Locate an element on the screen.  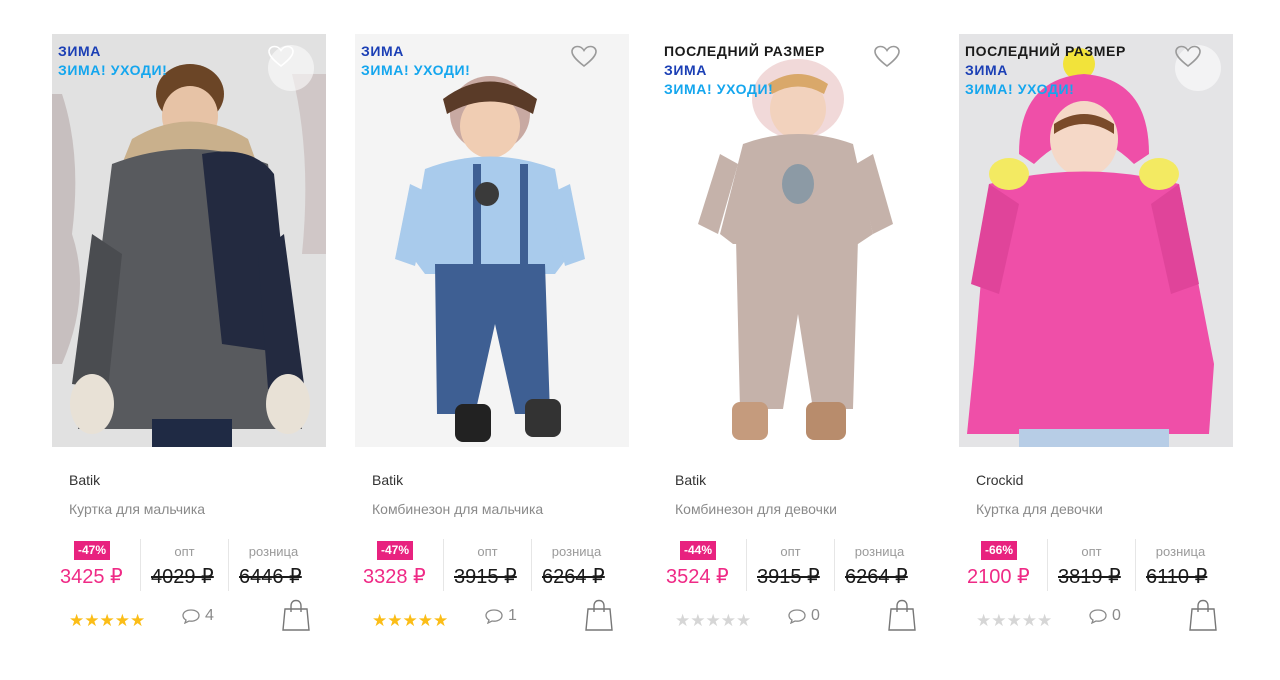
price-opt-col: опт 3915 ₽ is located at coordinates (487, 565).